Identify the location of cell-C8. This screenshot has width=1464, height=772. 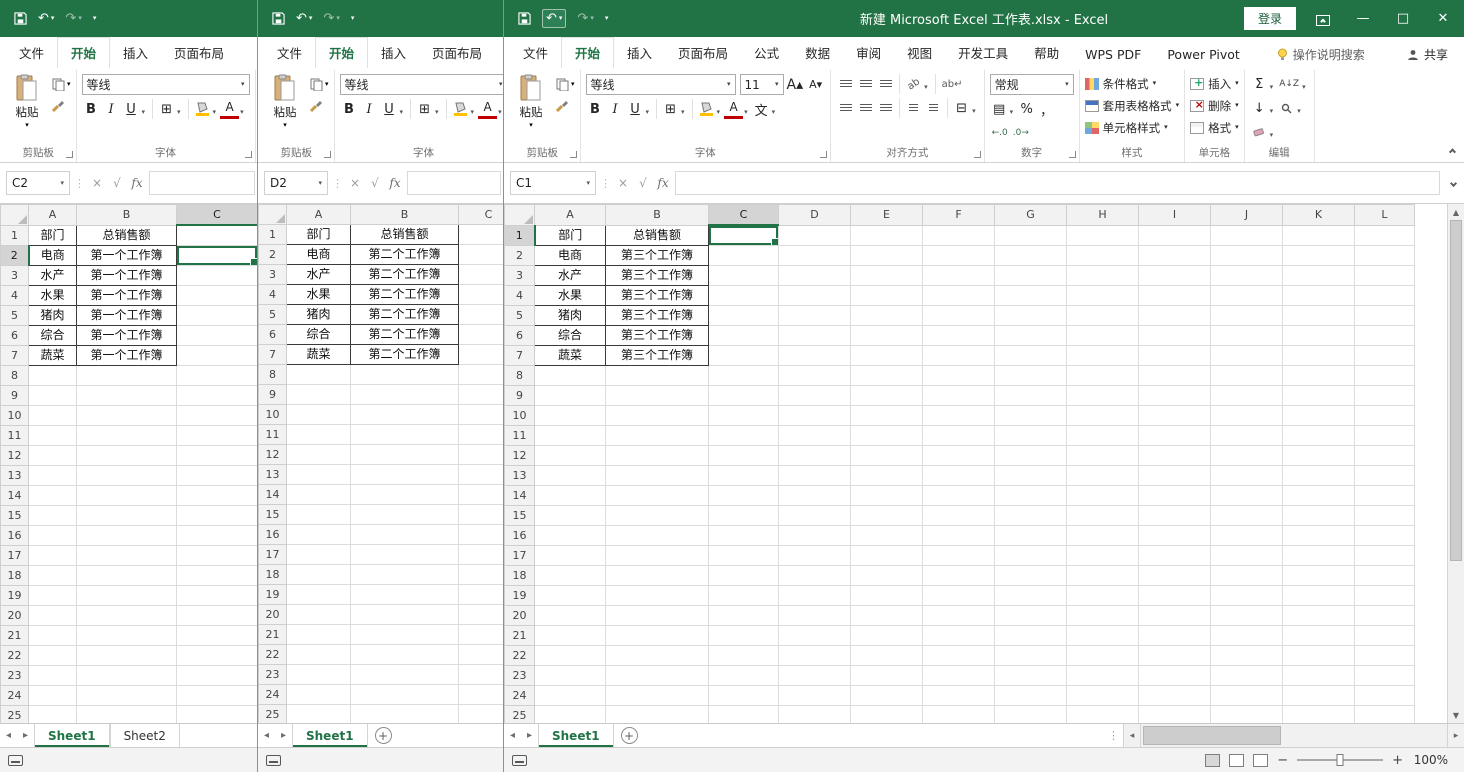
(480, 374).